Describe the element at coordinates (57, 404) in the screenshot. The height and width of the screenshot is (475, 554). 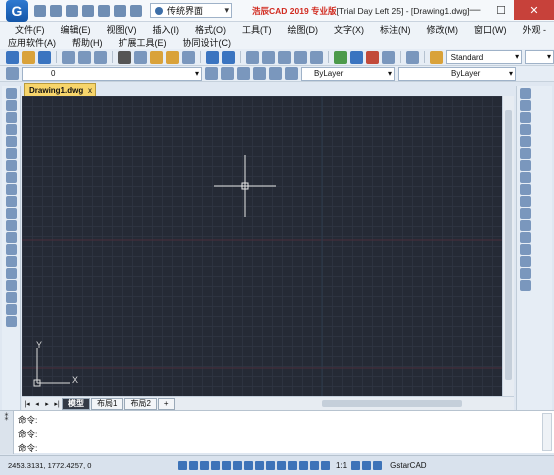
I see `last-tab-arrow: ▸|` at that location.